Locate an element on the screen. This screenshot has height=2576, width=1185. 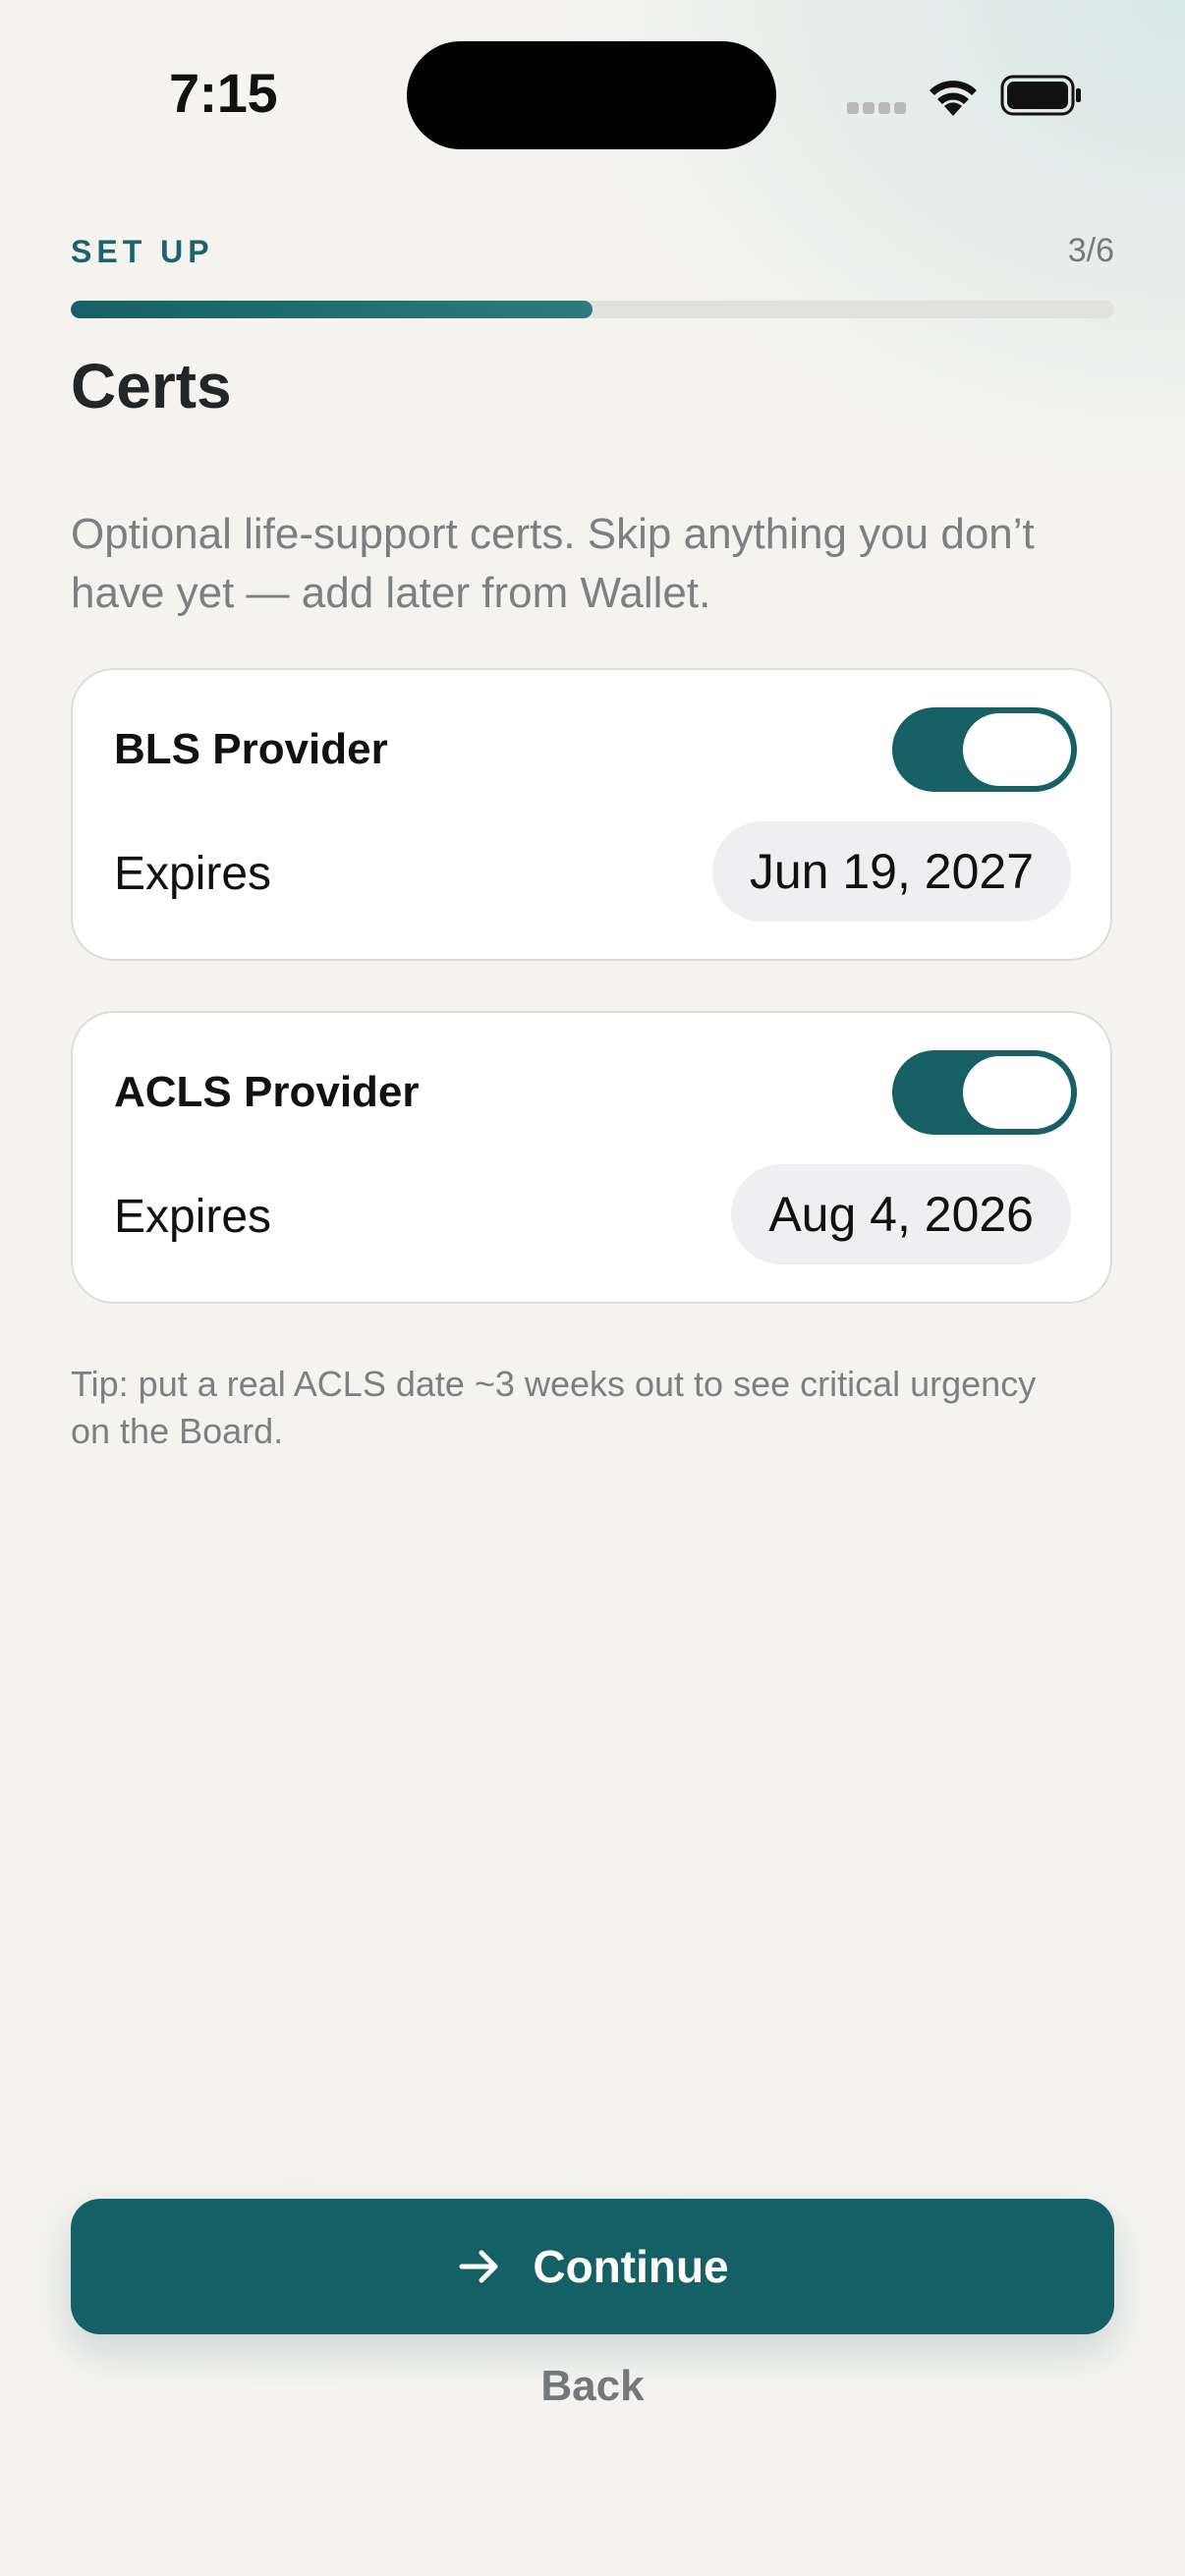
progress-fill is located at coordinates (332, 309).